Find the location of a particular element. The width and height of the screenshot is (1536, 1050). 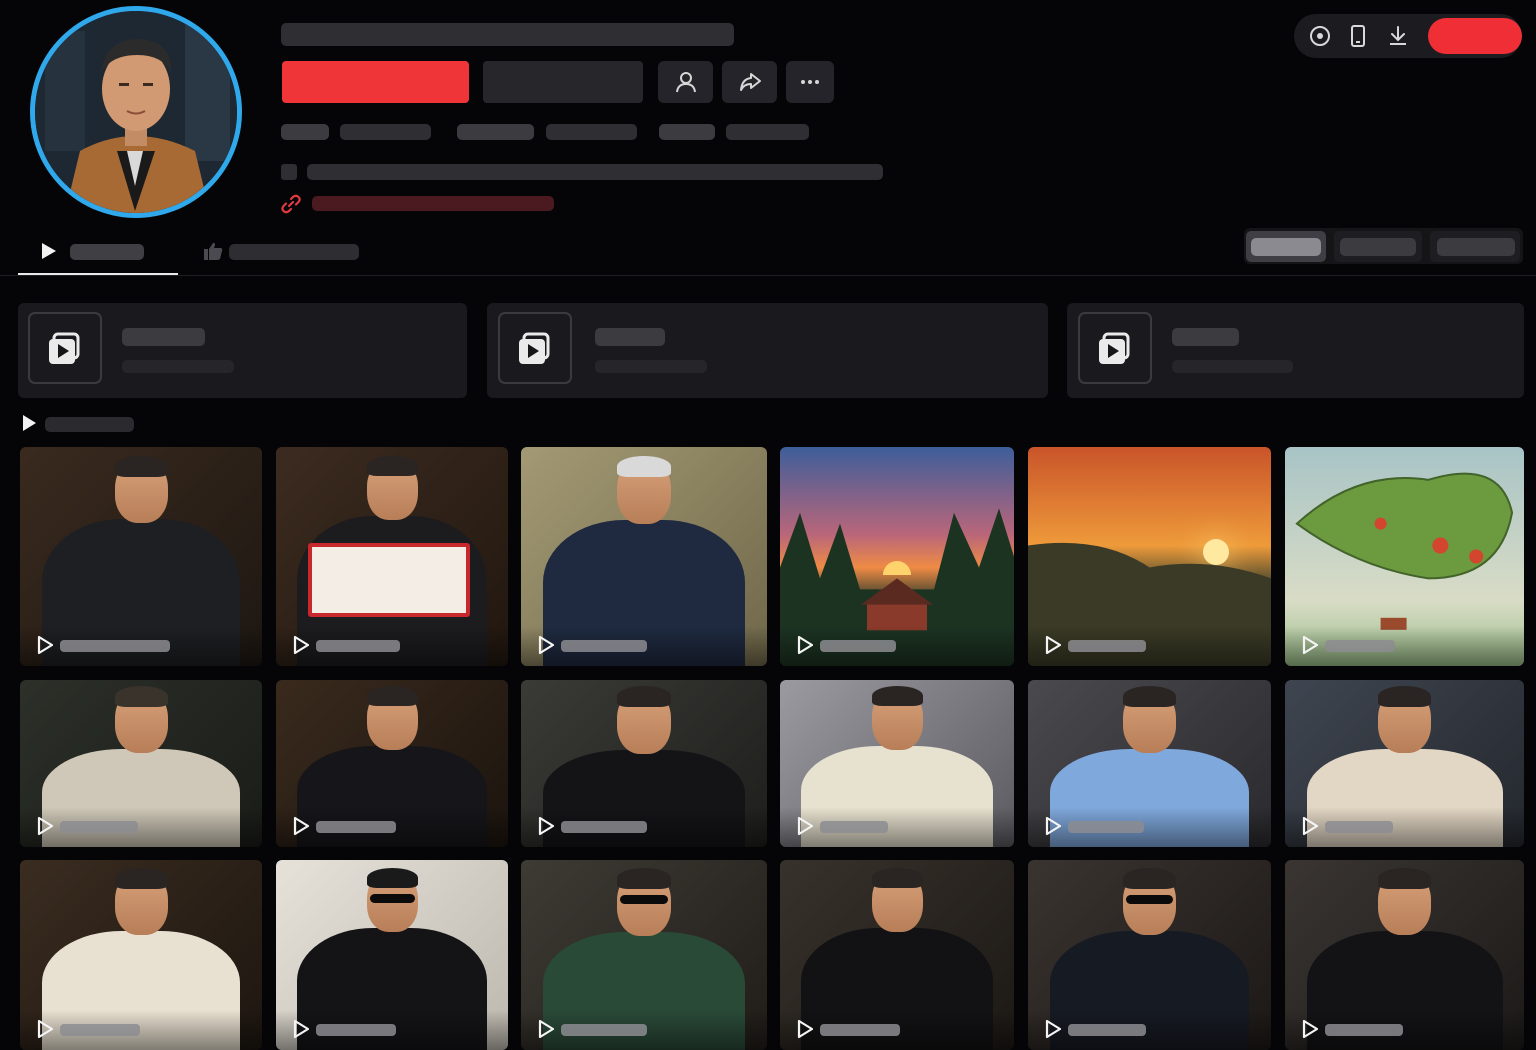

more-options-button is located at coordinates (810, 82).